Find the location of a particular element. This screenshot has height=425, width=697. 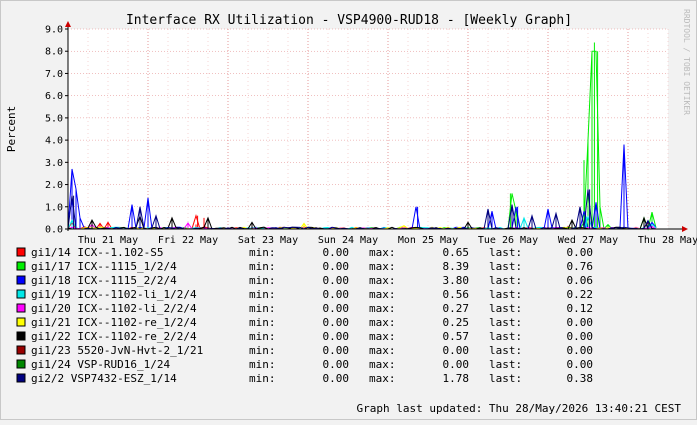

watermark: RRDTOOL / TOBI OETIKER is located at coordinates (686, 62).